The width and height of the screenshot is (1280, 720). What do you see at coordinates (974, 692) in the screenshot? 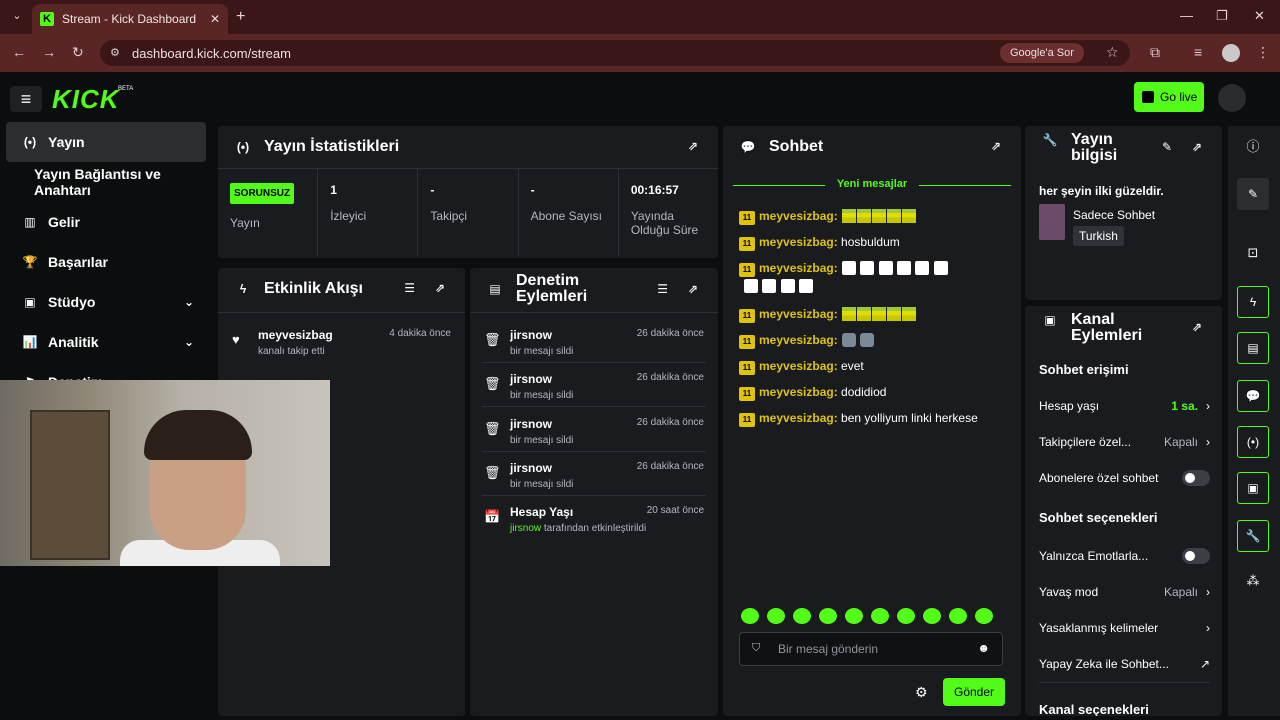
I see `send-button: Gönder` at bounding box center [974, 692].